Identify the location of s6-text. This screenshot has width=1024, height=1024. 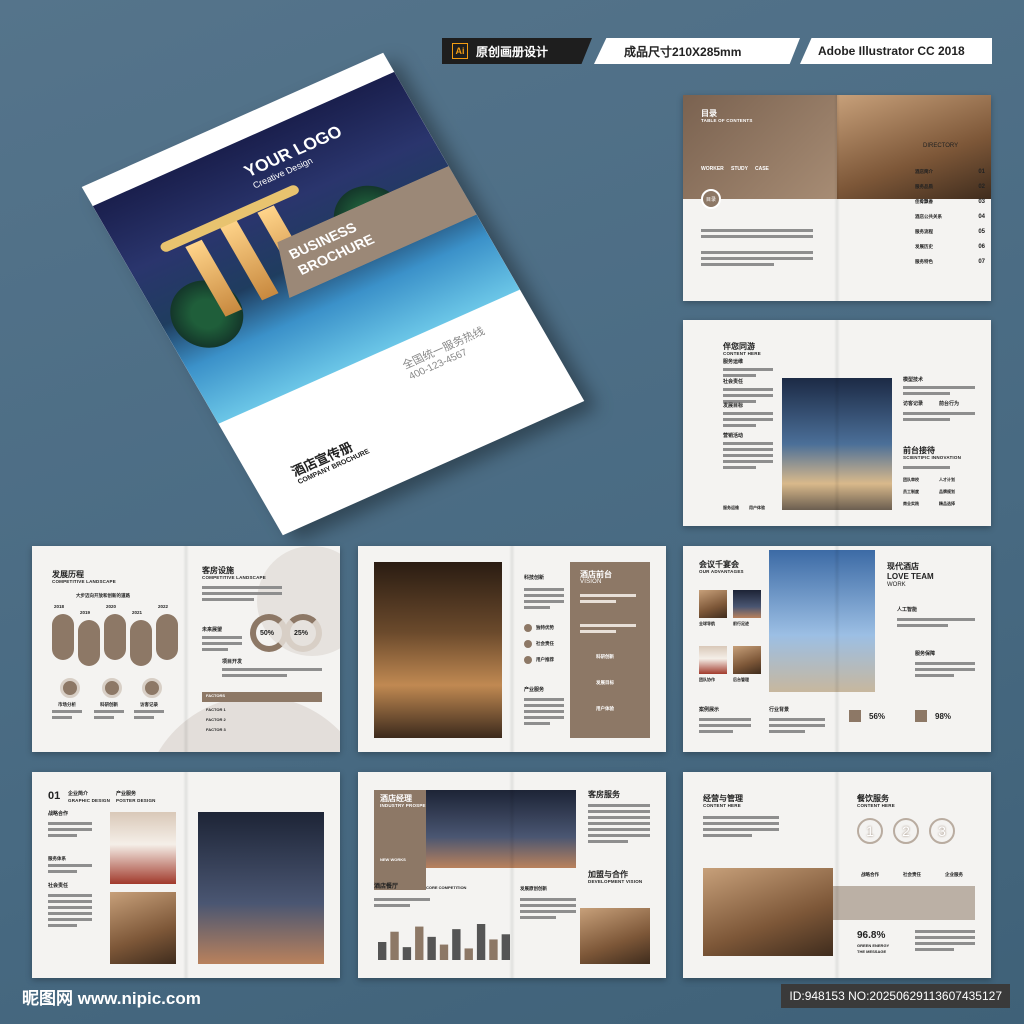
(70, 870).